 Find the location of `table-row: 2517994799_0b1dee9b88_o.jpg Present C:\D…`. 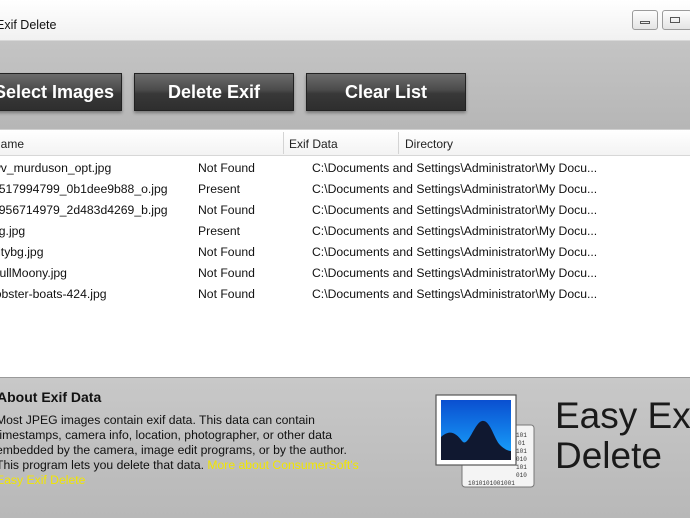

table-row: 2517994799_0b1dee9b88_o.jpg Present C:\D… is located at coordinates (345, 189).